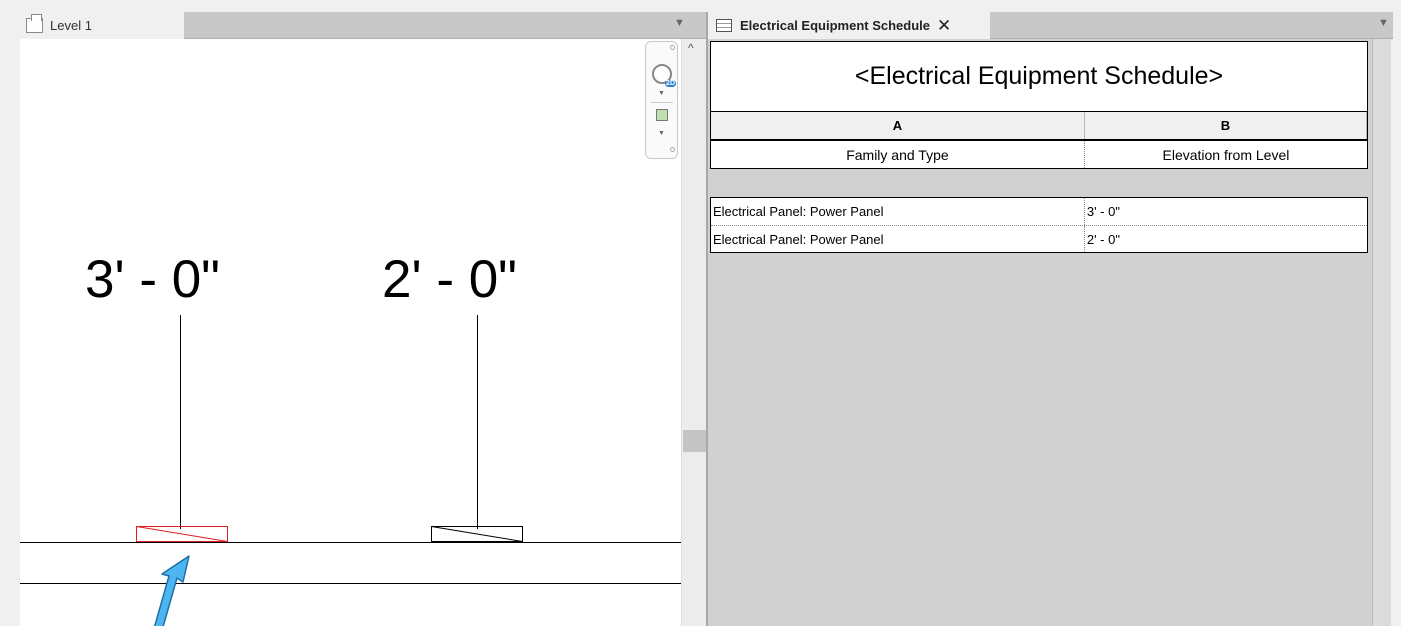 The width and height of the screenshot is (1401, 626). I want to click on schedule-title: <Electrical Equipment Schedule>, so click(1039, 76).